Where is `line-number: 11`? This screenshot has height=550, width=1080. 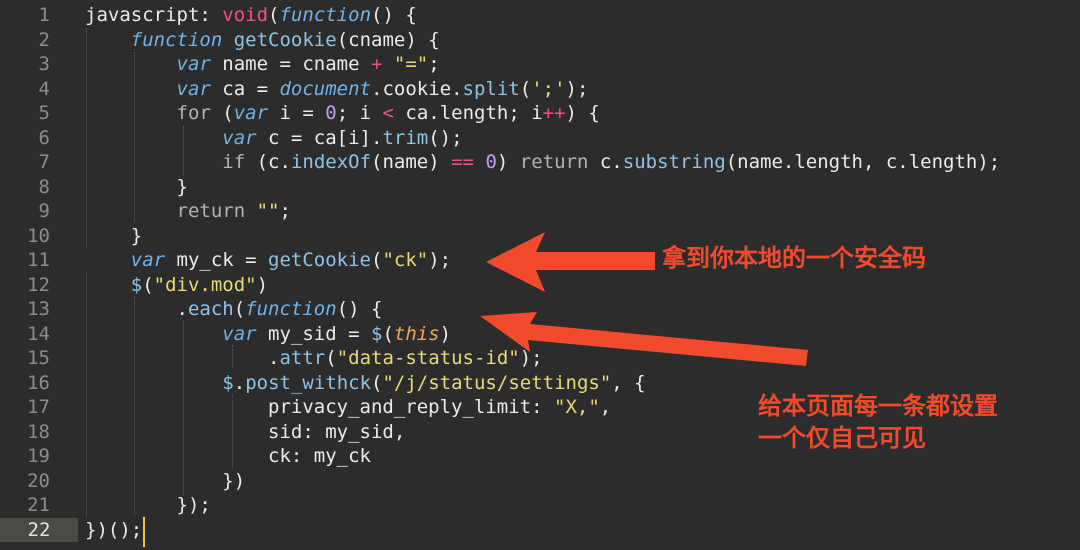 line-number: 11 is located at coordinates (38, 260).